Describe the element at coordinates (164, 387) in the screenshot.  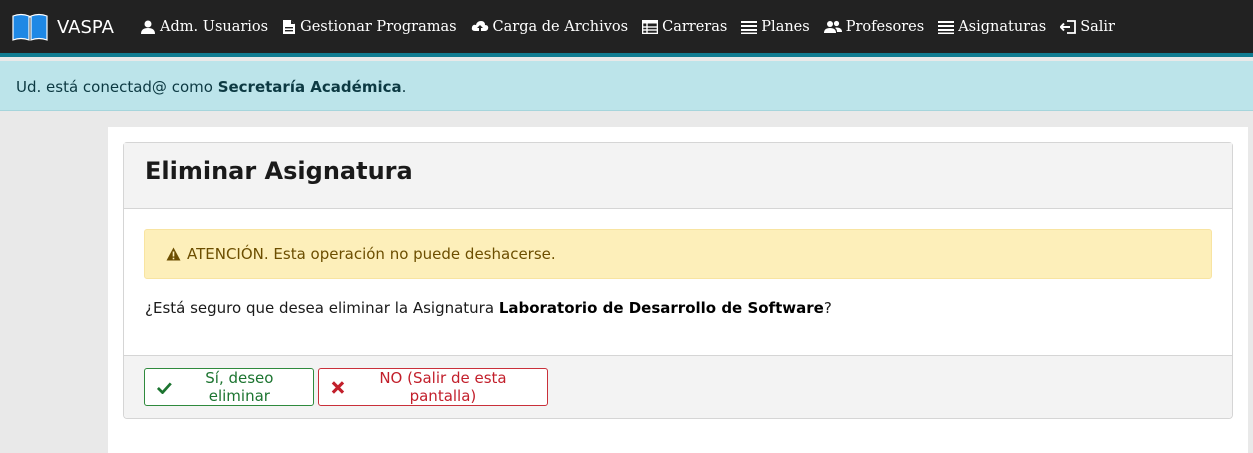
I see `check-icon` at that location.